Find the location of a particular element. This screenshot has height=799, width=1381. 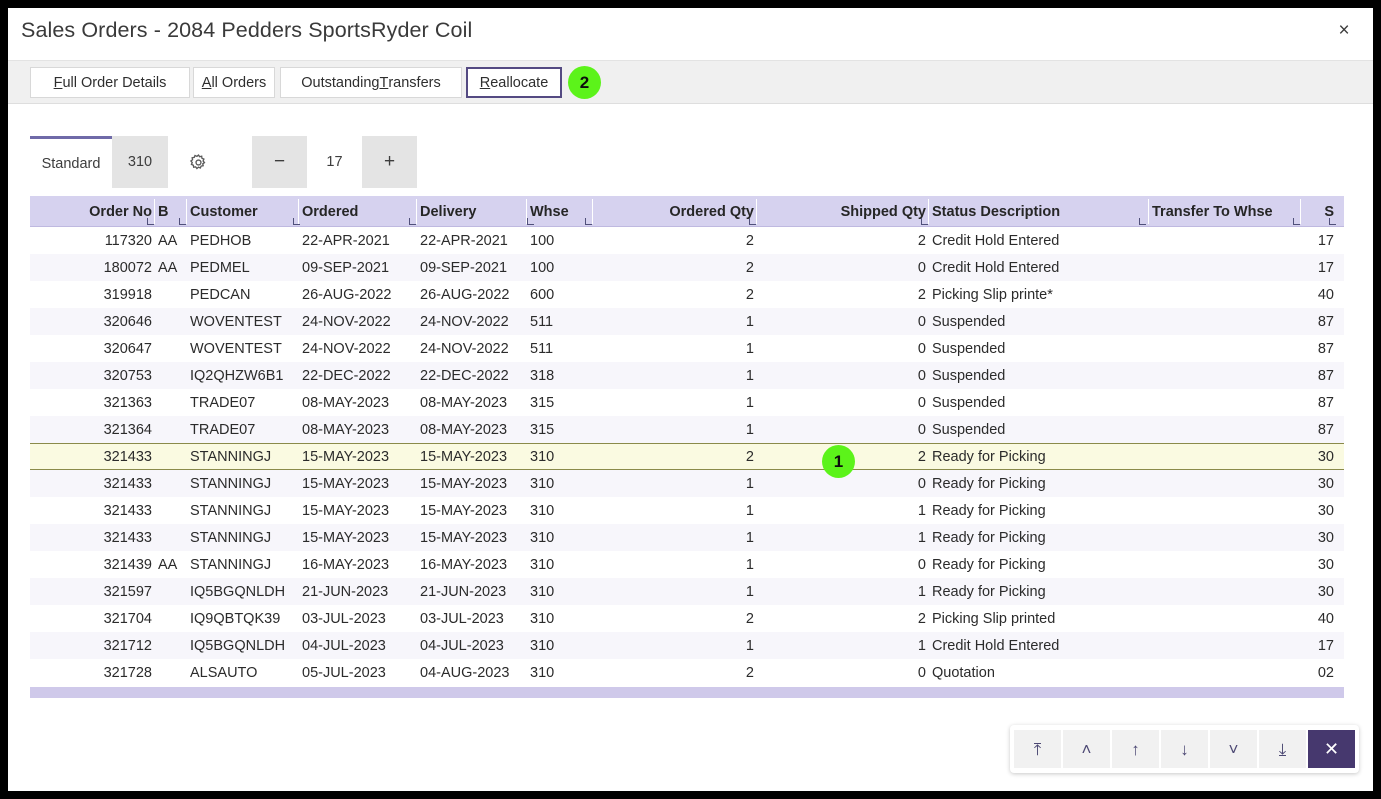

gear-icon is located at coordinates (198, 162).